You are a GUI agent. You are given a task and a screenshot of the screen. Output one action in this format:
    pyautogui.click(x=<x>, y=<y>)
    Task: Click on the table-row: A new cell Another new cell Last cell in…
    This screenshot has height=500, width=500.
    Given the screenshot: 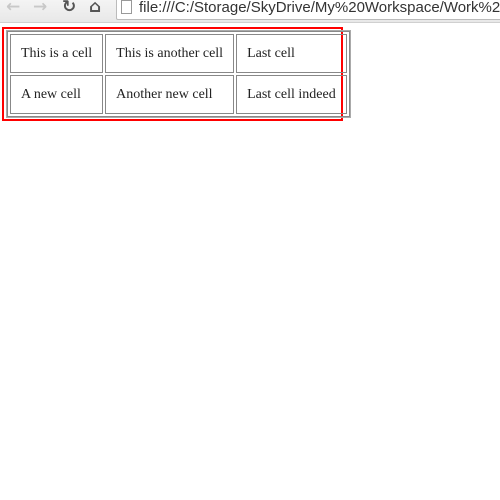 What is the action you would take?
    pyautogui.click(x=178, y=94)
    